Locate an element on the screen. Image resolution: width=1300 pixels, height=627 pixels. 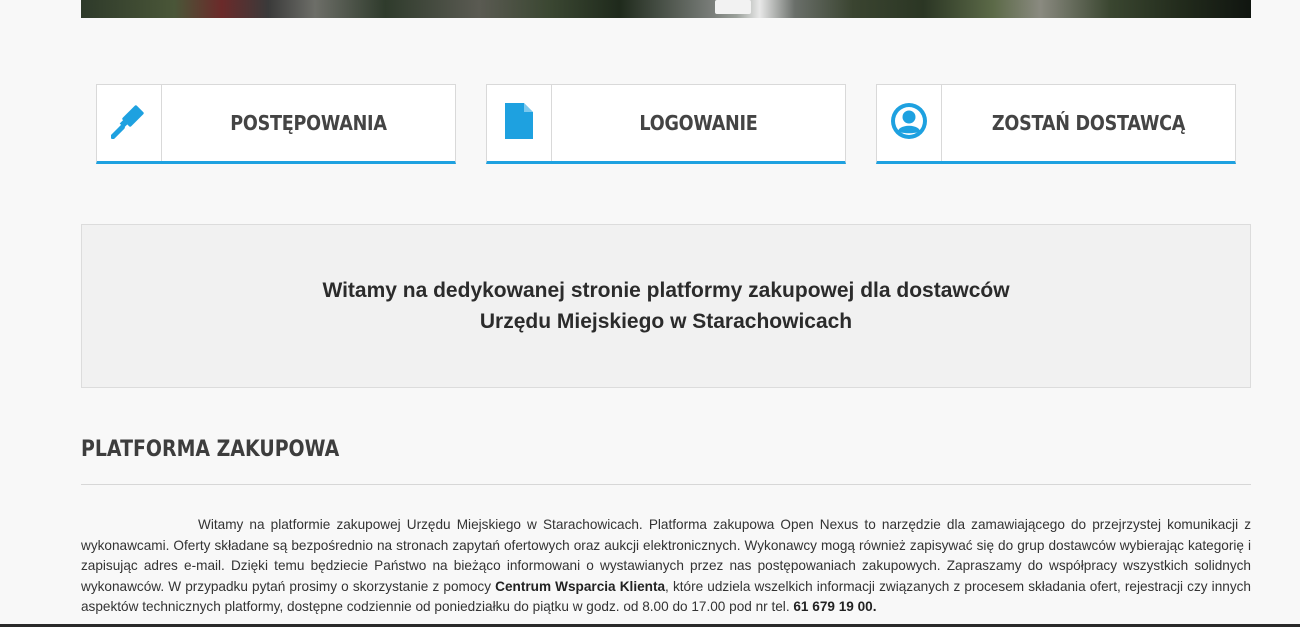
tile-logowanie: LOGOWANIE is located at coordinates (666, 124).